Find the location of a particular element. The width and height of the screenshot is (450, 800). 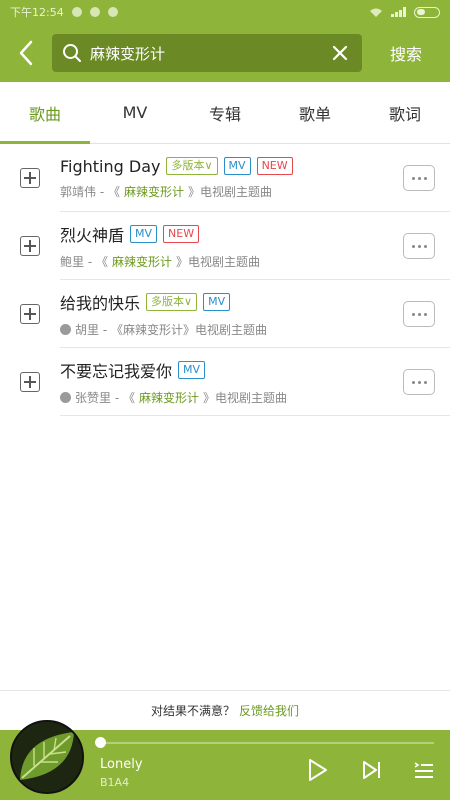

song-title: Fighting Day is located at coordinates (110, 166).